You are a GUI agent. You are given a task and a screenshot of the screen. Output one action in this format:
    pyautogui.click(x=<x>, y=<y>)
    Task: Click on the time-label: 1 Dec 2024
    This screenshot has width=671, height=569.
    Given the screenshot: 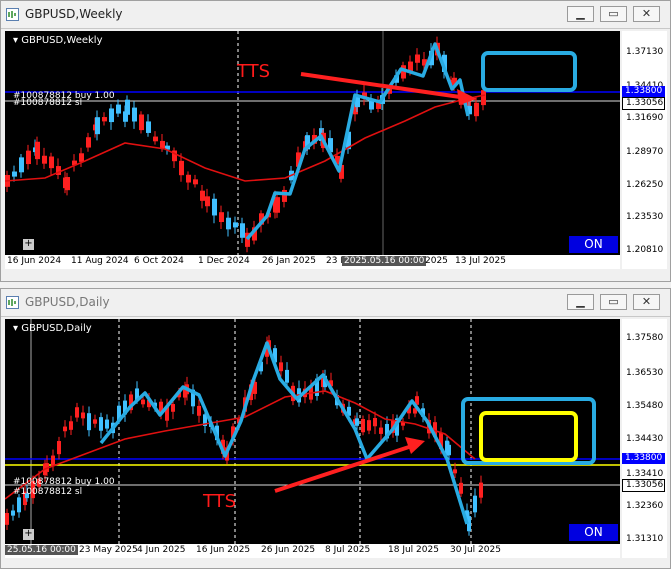 What is the action you would take?
    pyautogui.click(x=224, y=261)
    